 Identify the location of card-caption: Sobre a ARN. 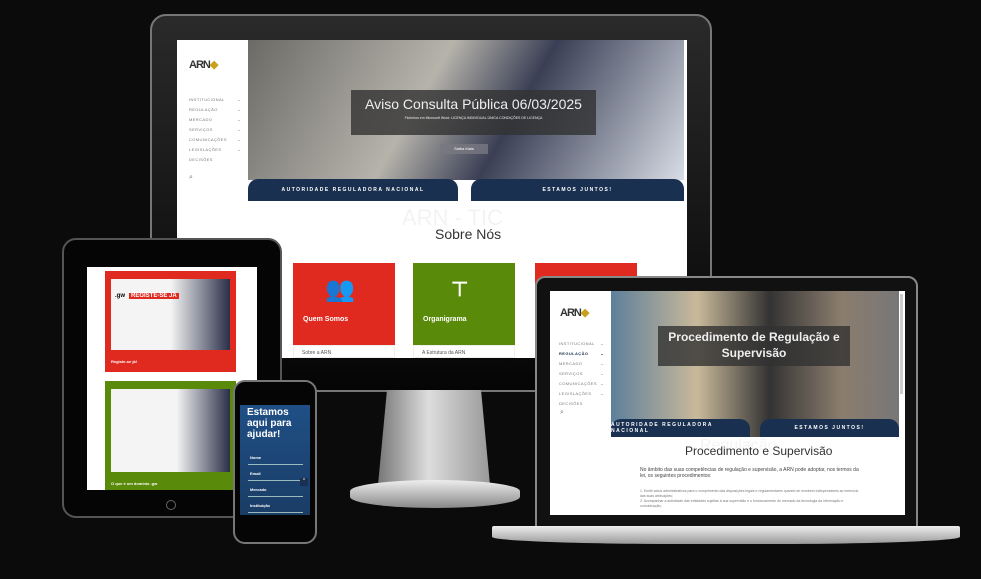
(344, 351).